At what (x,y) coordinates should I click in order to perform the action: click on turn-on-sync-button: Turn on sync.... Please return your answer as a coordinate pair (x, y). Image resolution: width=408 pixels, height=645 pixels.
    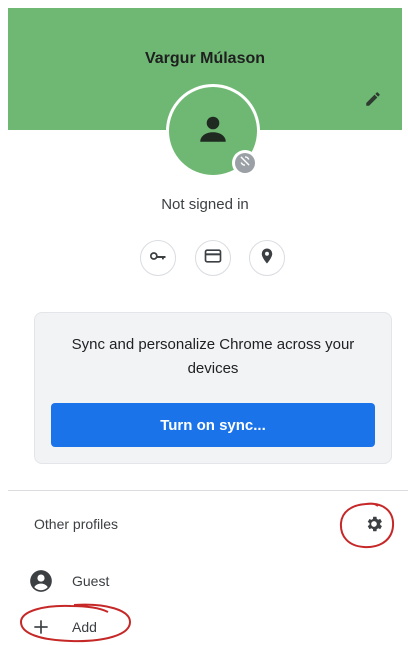
    Looking at the image, I should click on (213, 425).